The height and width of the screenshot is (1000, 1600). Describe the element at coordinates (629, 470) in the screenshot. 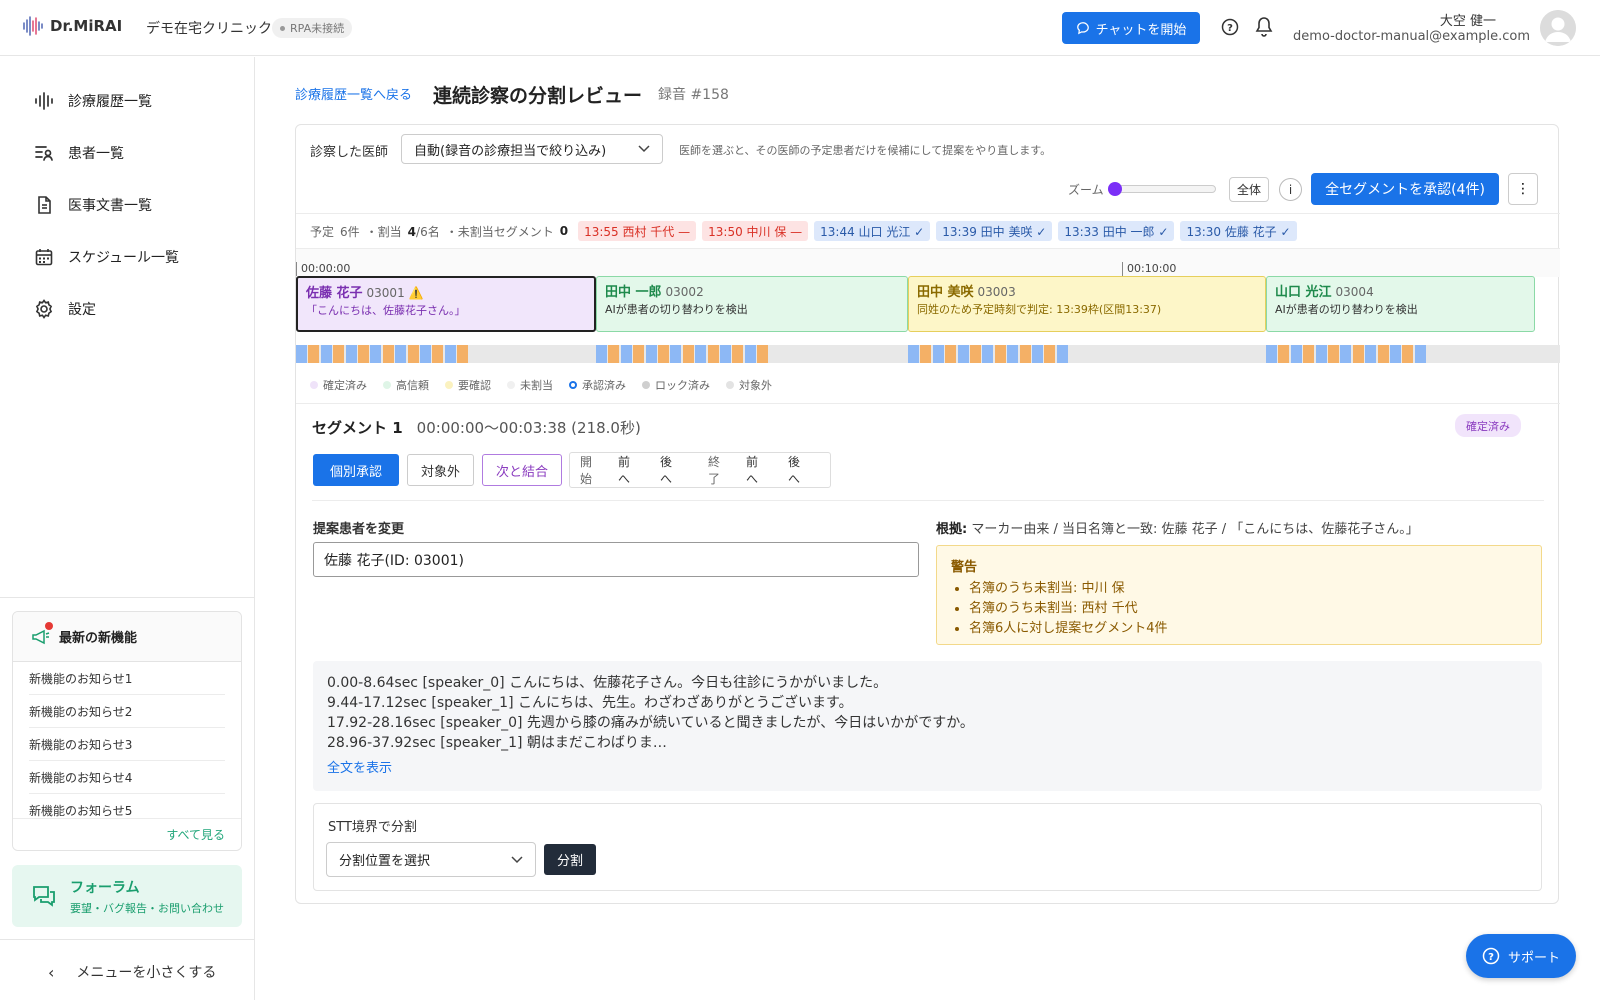

I see `start-prev-button: 前へ` at that location.